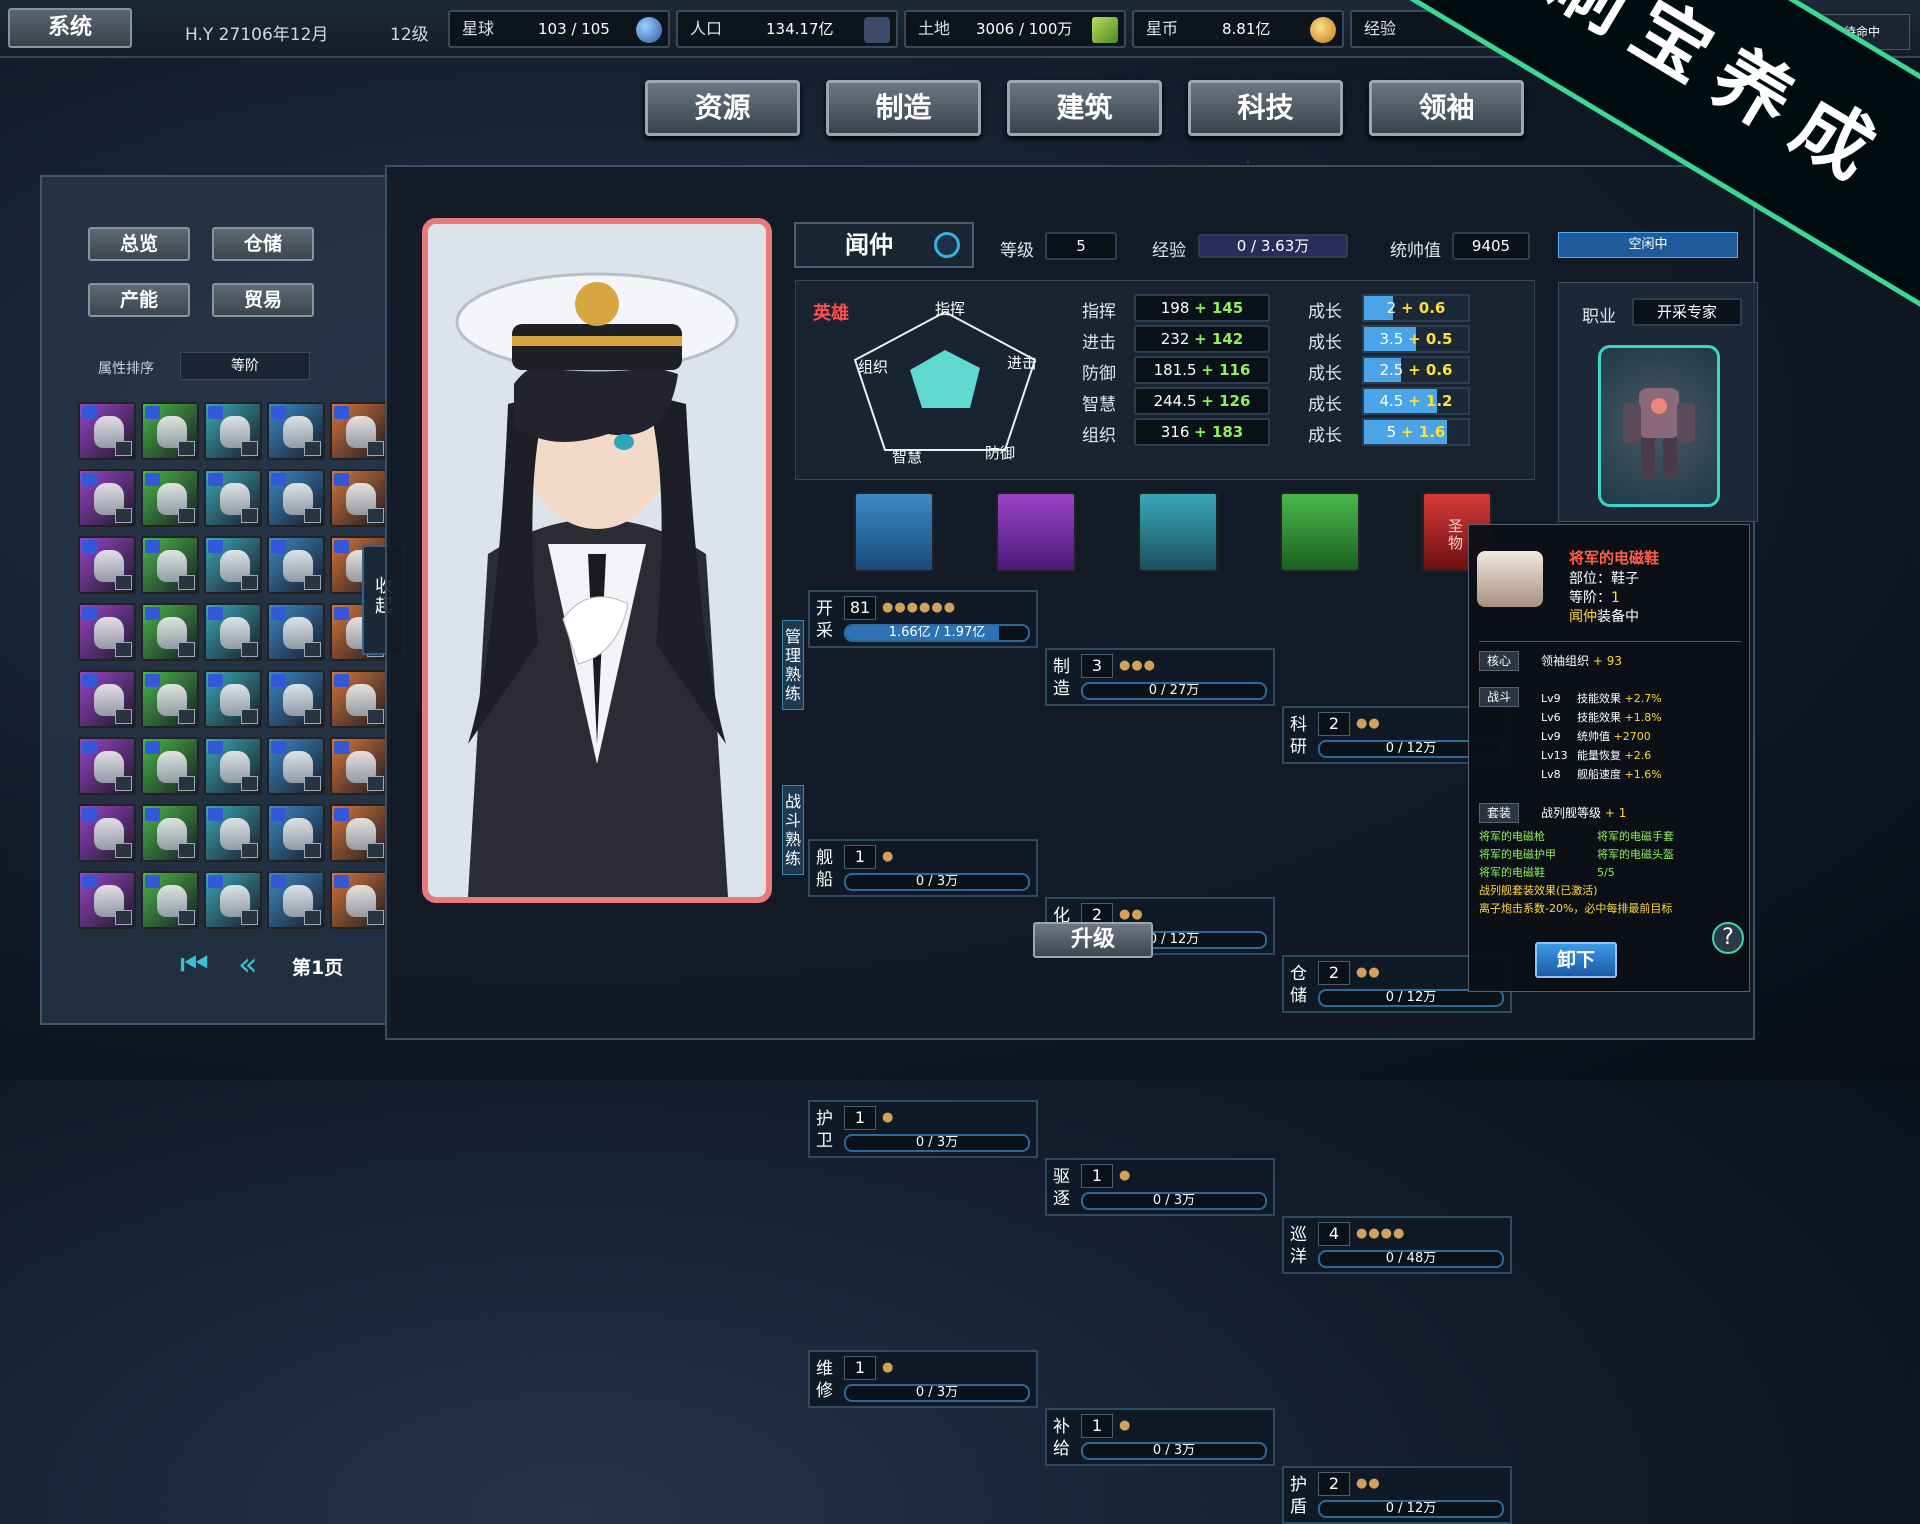 This screenshot has height=1524, width=1920. I want to click on prev-page-icon: «, so click(248, 964).